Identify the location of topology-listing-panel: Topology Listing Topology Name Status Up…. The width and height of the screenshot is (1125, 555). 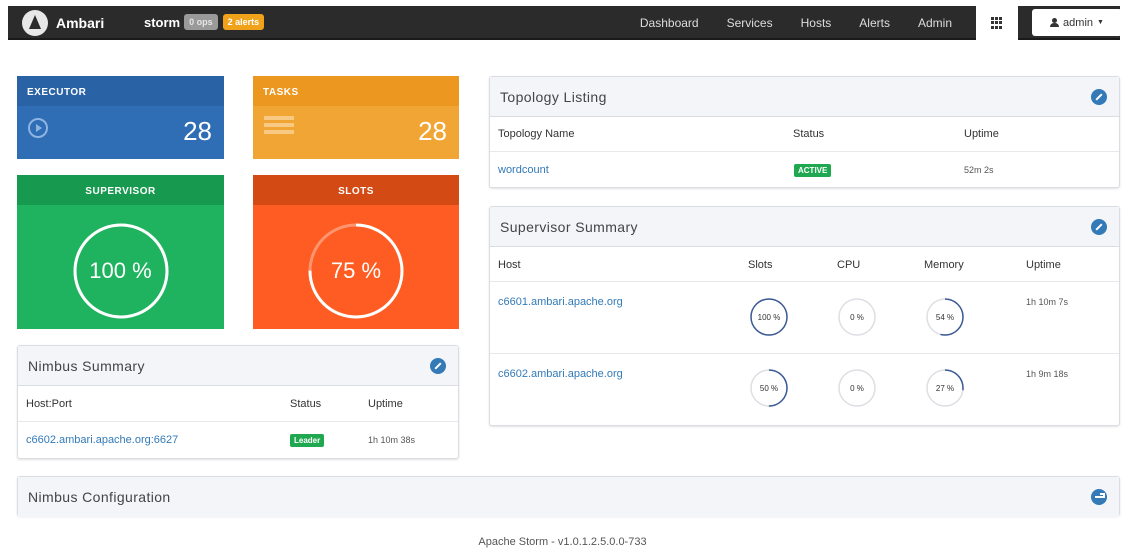
(804, 132).